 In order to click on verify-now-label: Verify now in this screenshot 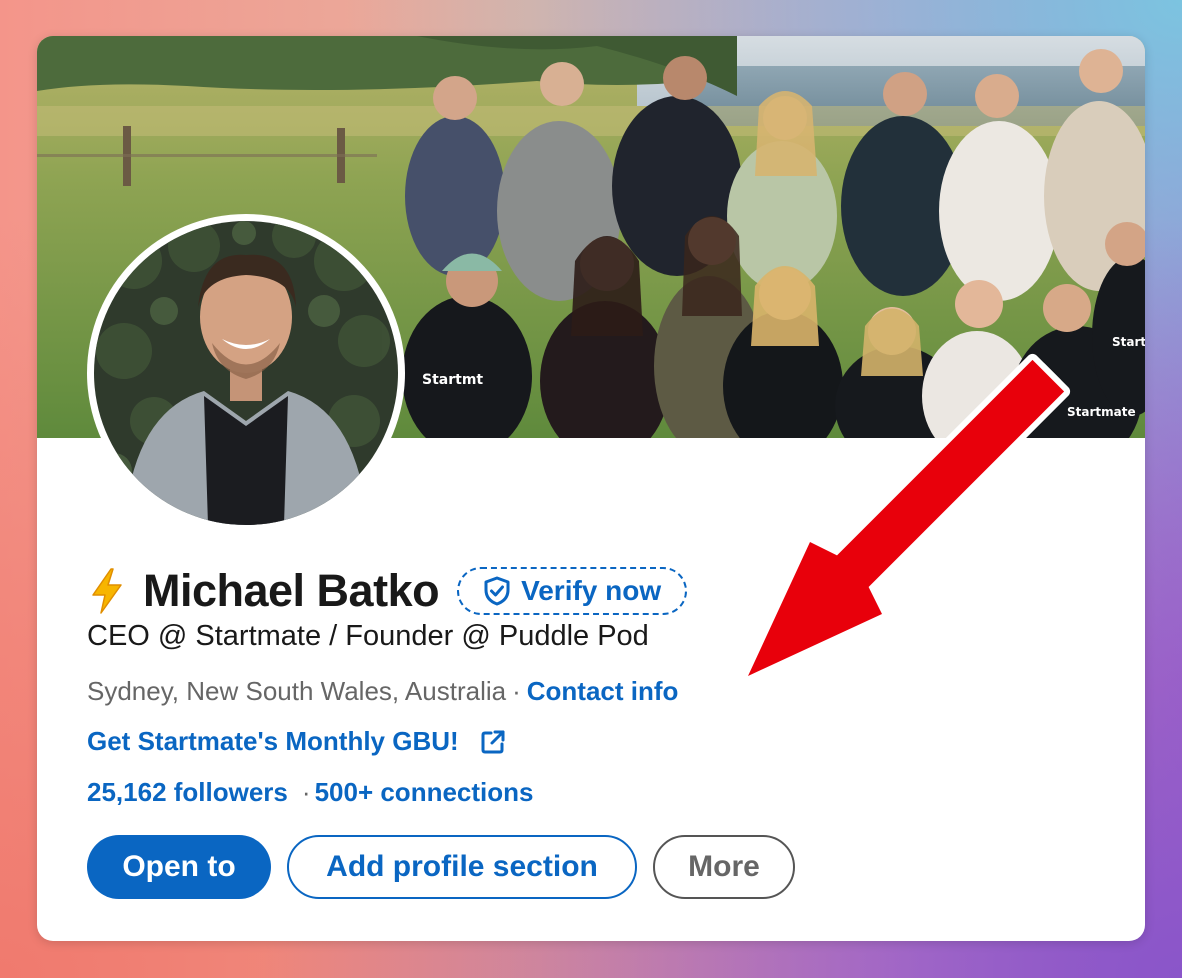, I will do `click(591, 590)`.